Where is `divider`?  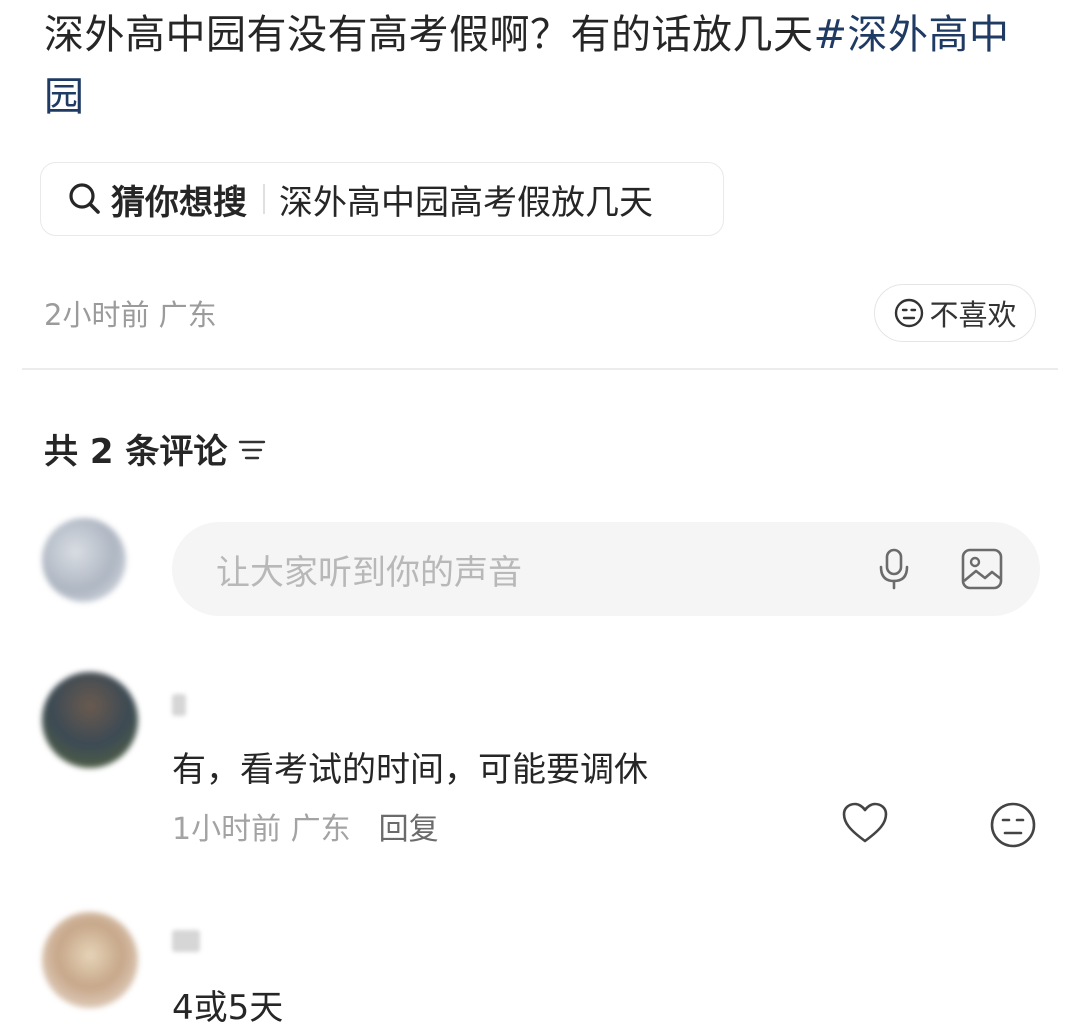 divider is located at coordinates (264, 199).